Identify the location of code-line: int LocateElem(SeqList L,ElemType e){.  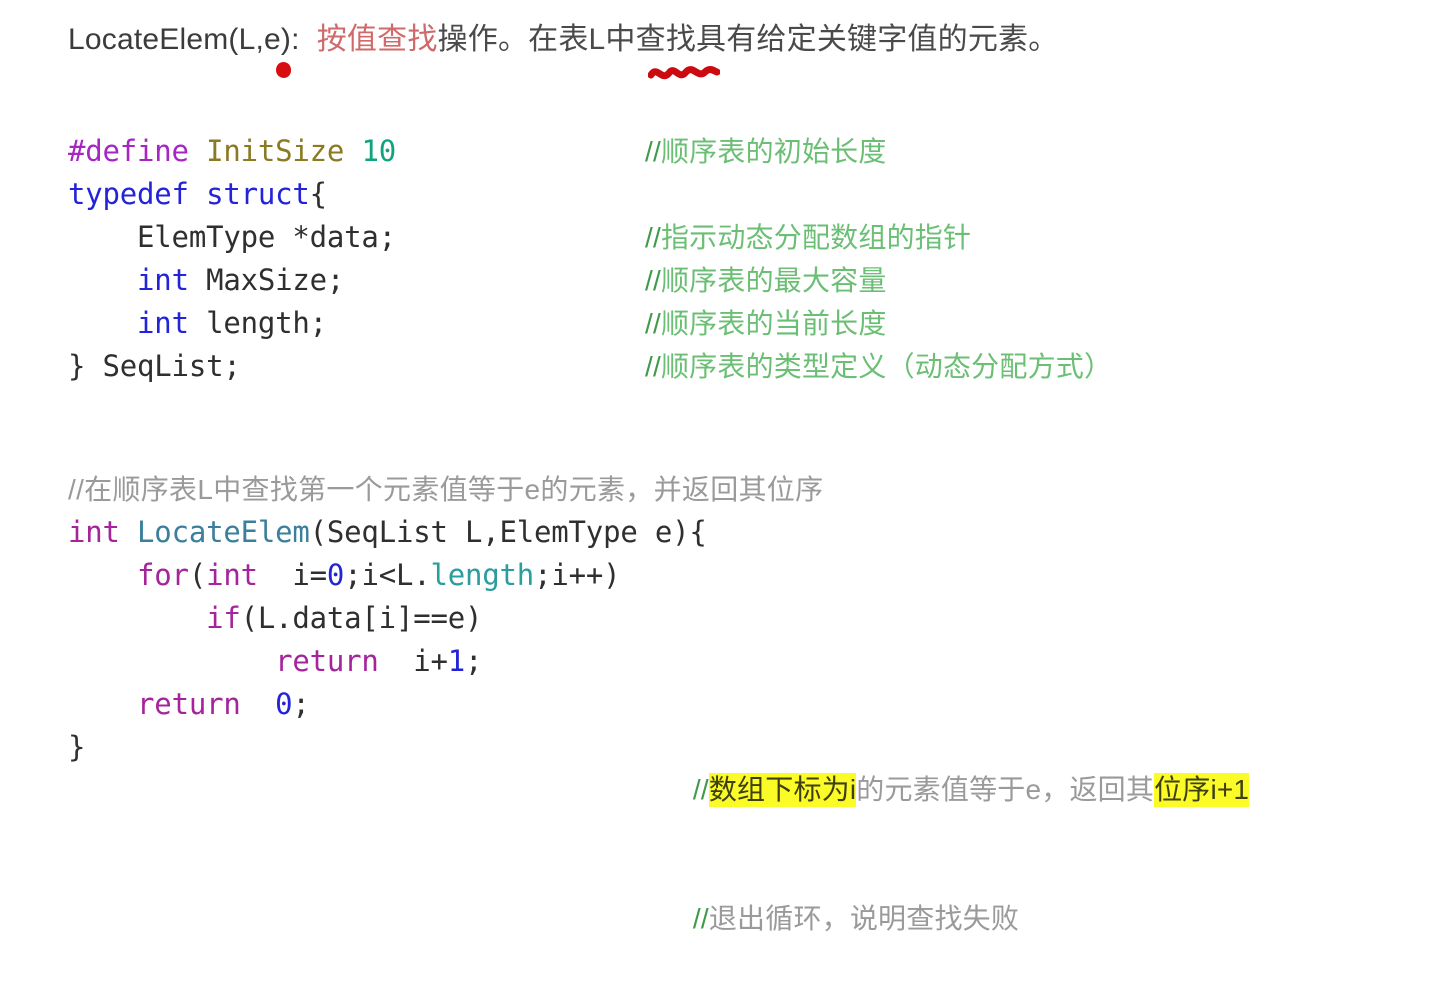
(387, 532).